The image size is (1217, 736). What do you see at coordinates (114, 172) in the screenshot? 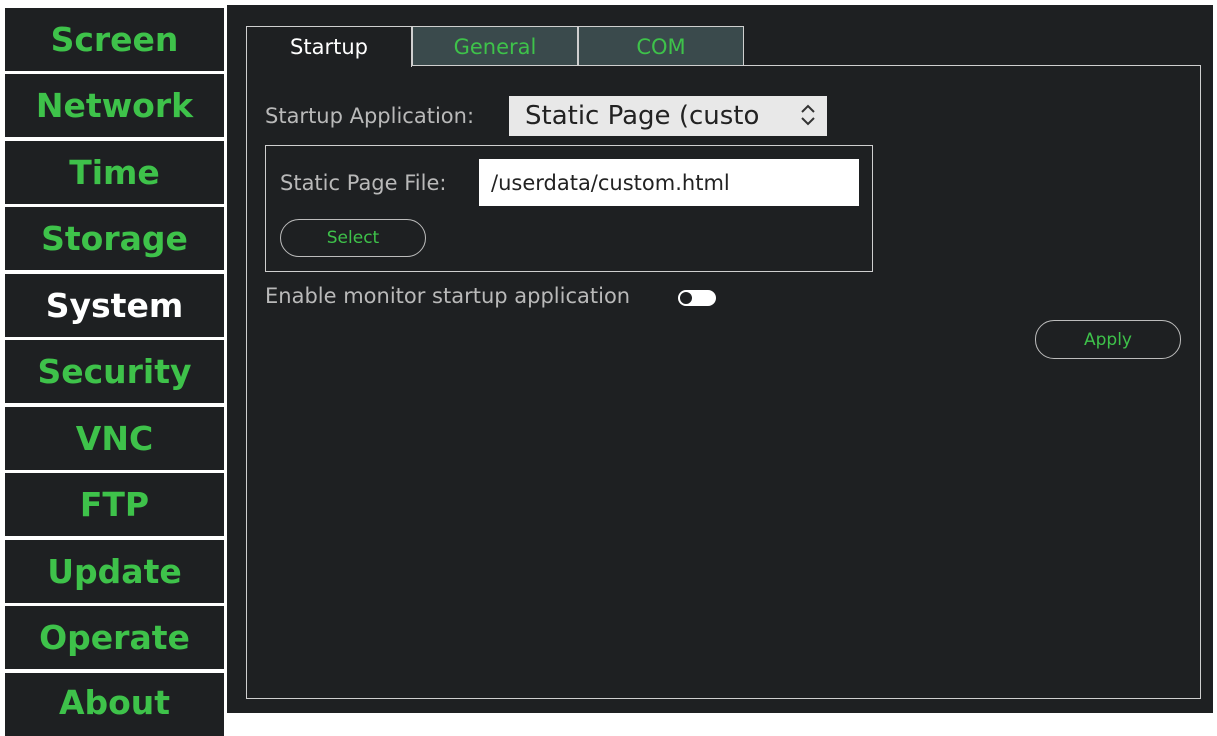
I see `sidebar-item-time: Time` at bounding box center [114, 172].